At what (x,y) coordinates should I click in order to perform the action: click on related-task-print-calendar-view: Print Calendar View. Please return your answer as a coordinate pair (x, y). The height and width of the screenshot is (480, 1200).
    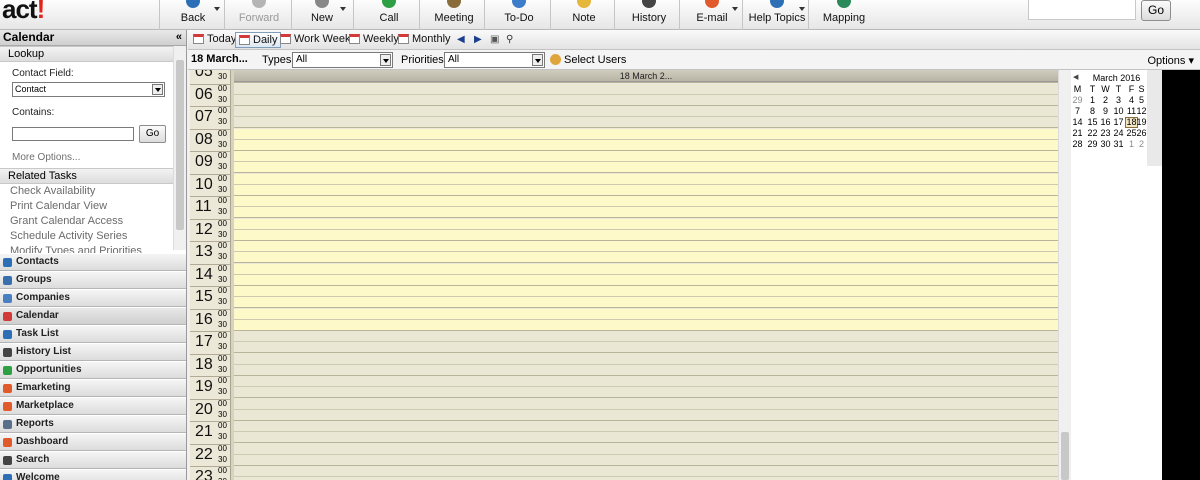
    Looking at the image, I should click on (86, 206).